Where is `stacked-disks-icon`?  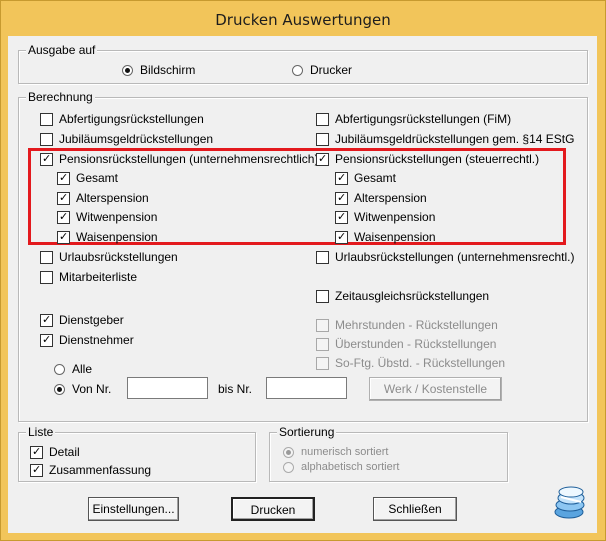
stacked-disks-icon is located at coordinates (570, 502).